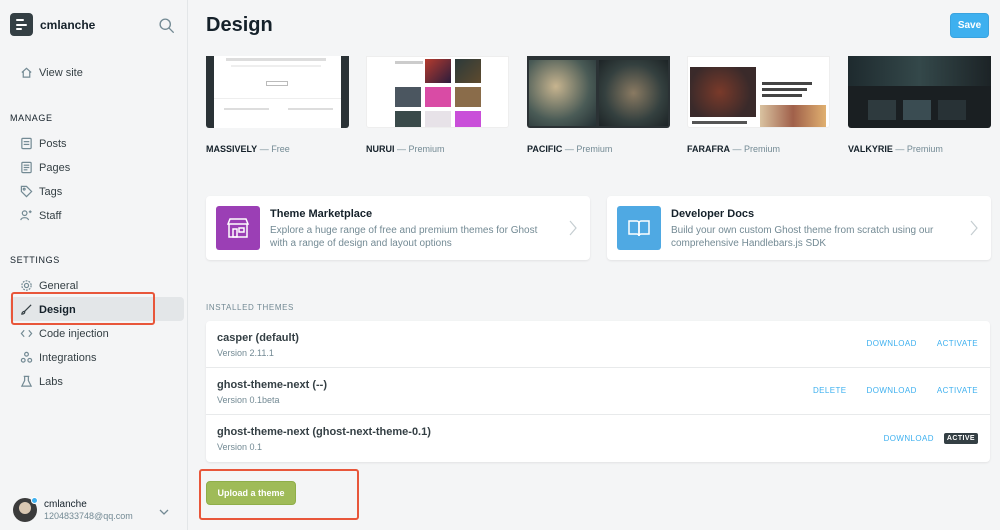  What do you see at coordinates (713, 214) in the screenshot?
I see `card-title: Developer Docs` at bounding box center [713, 214].